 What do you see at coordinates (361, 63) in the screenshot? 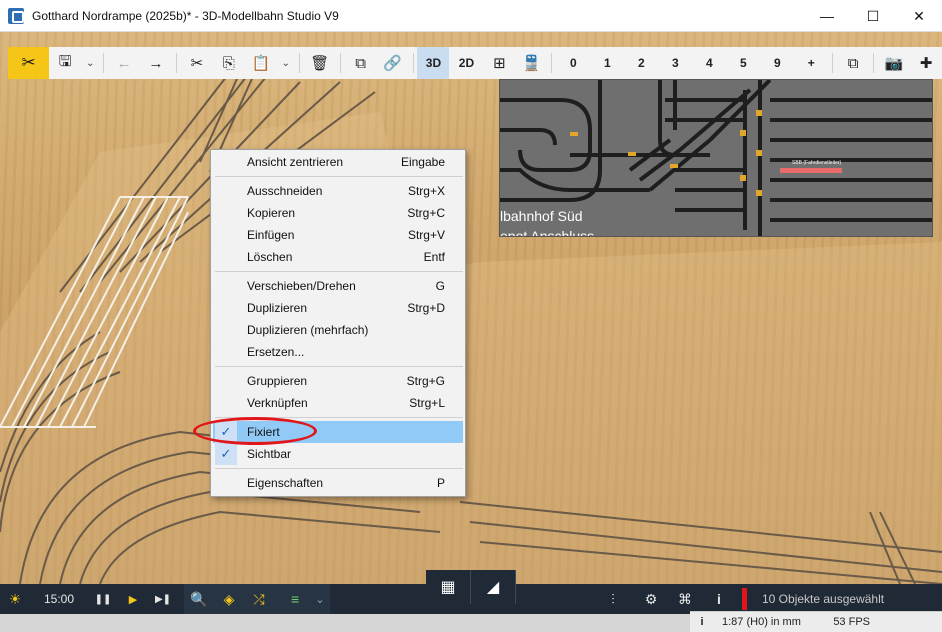
I see `group-icon: ⧉` at bounding box center [361, 63].